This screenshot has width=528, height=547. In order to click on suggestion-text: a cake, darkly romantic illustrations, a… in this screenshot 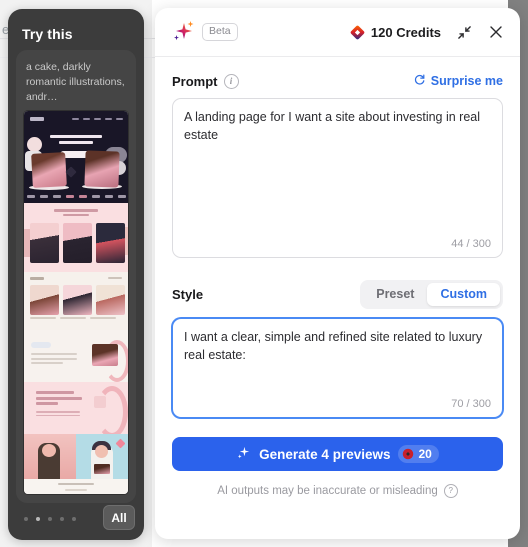, I will do `click(75, 82)`.